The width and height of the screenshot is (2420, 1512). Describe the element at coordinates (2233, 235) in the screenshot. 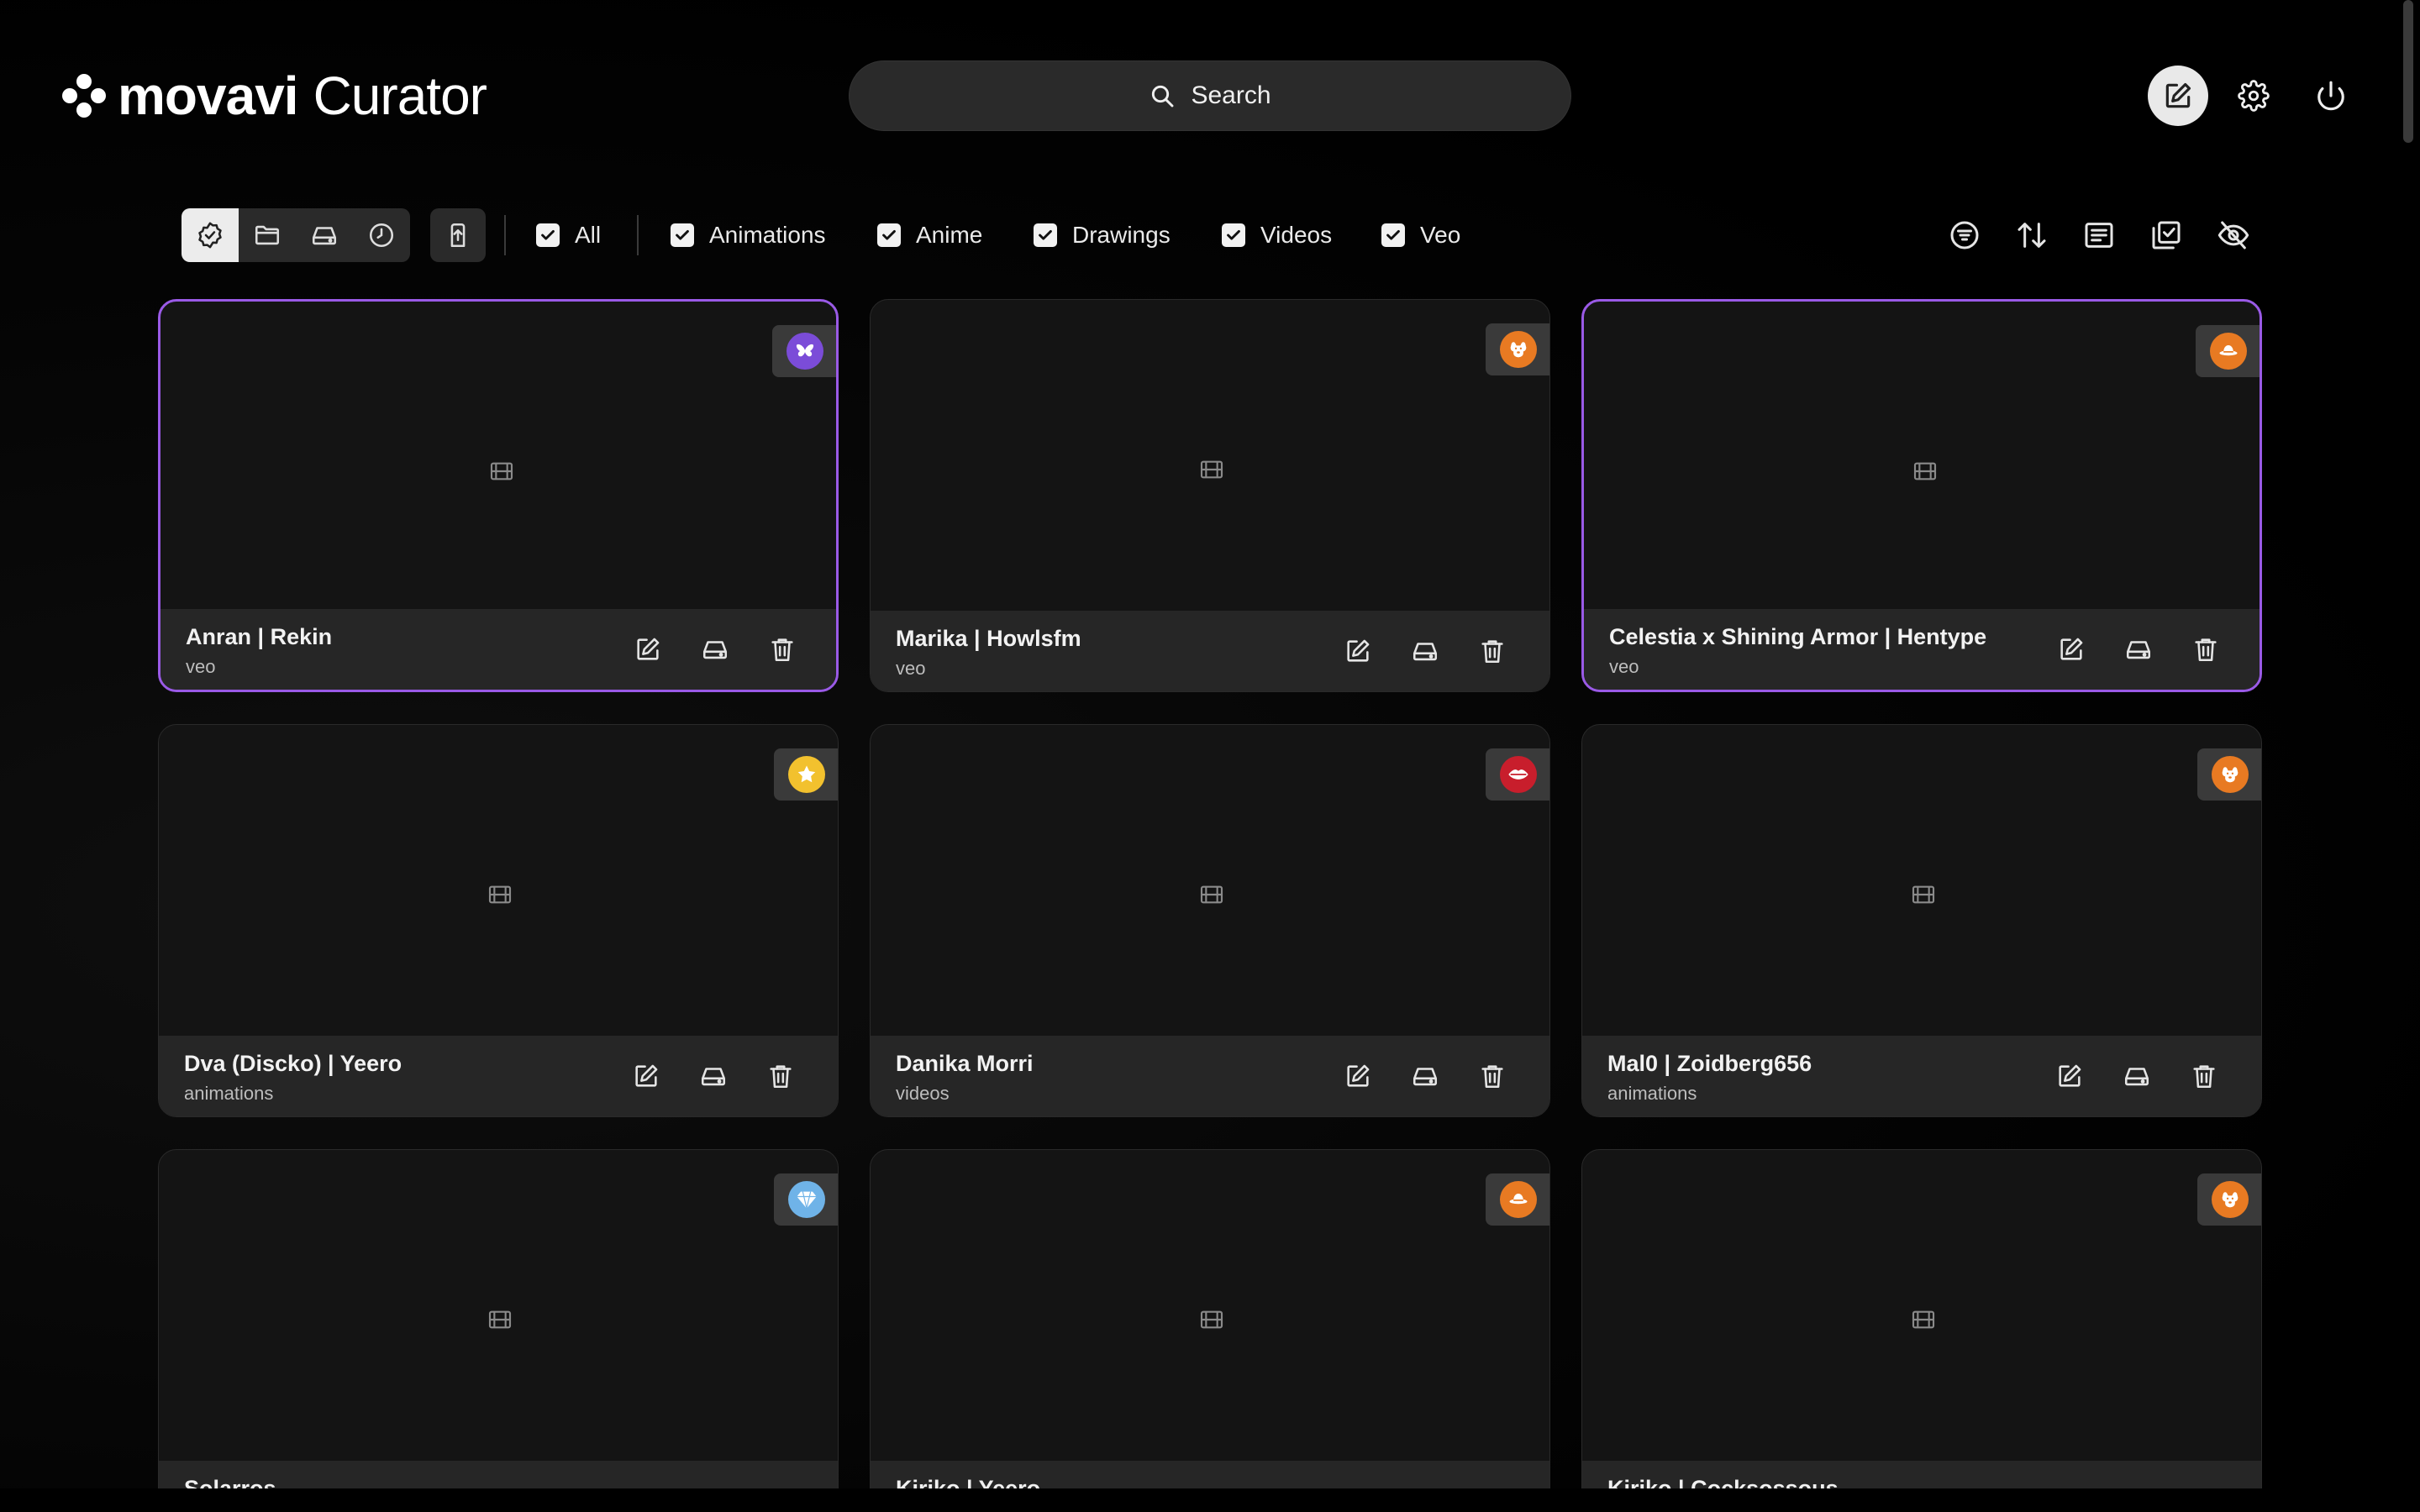

I see `toggle-hidden-button` at that location.